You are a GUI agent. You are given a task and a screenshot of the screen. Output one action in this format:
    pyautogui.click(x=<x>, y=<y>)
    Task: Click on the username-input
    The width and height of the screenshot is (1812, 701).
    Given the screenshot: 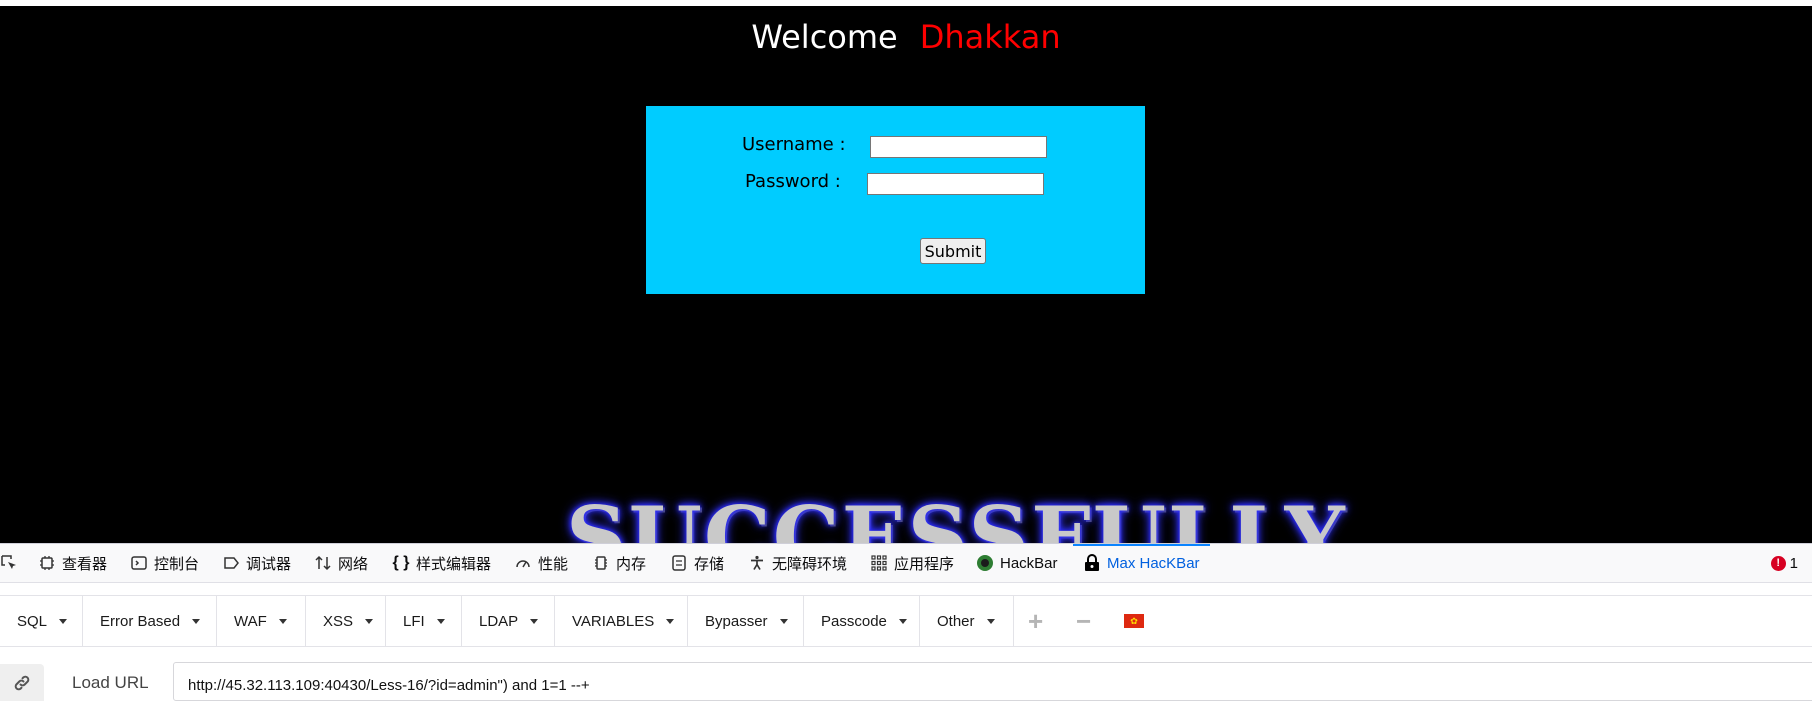 What is the action you would take?
    pyautogui.click(x=958, y=147)
    